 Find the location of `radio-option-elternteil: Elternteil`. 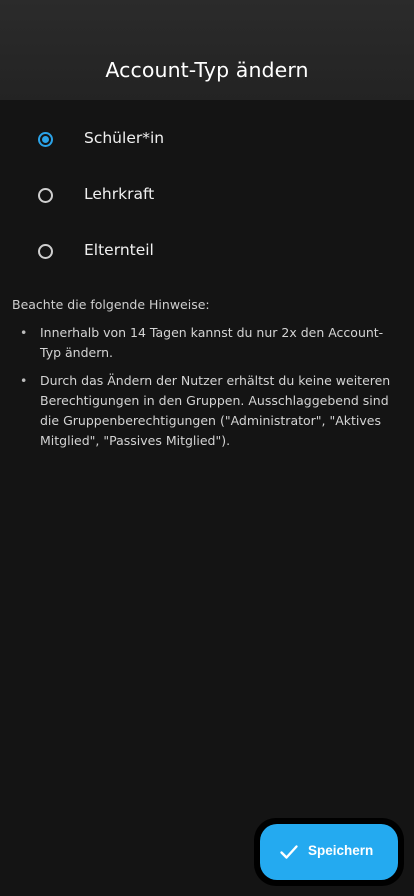

radio-option-elternteil: Elternteil is located at coordinates (207, 253).